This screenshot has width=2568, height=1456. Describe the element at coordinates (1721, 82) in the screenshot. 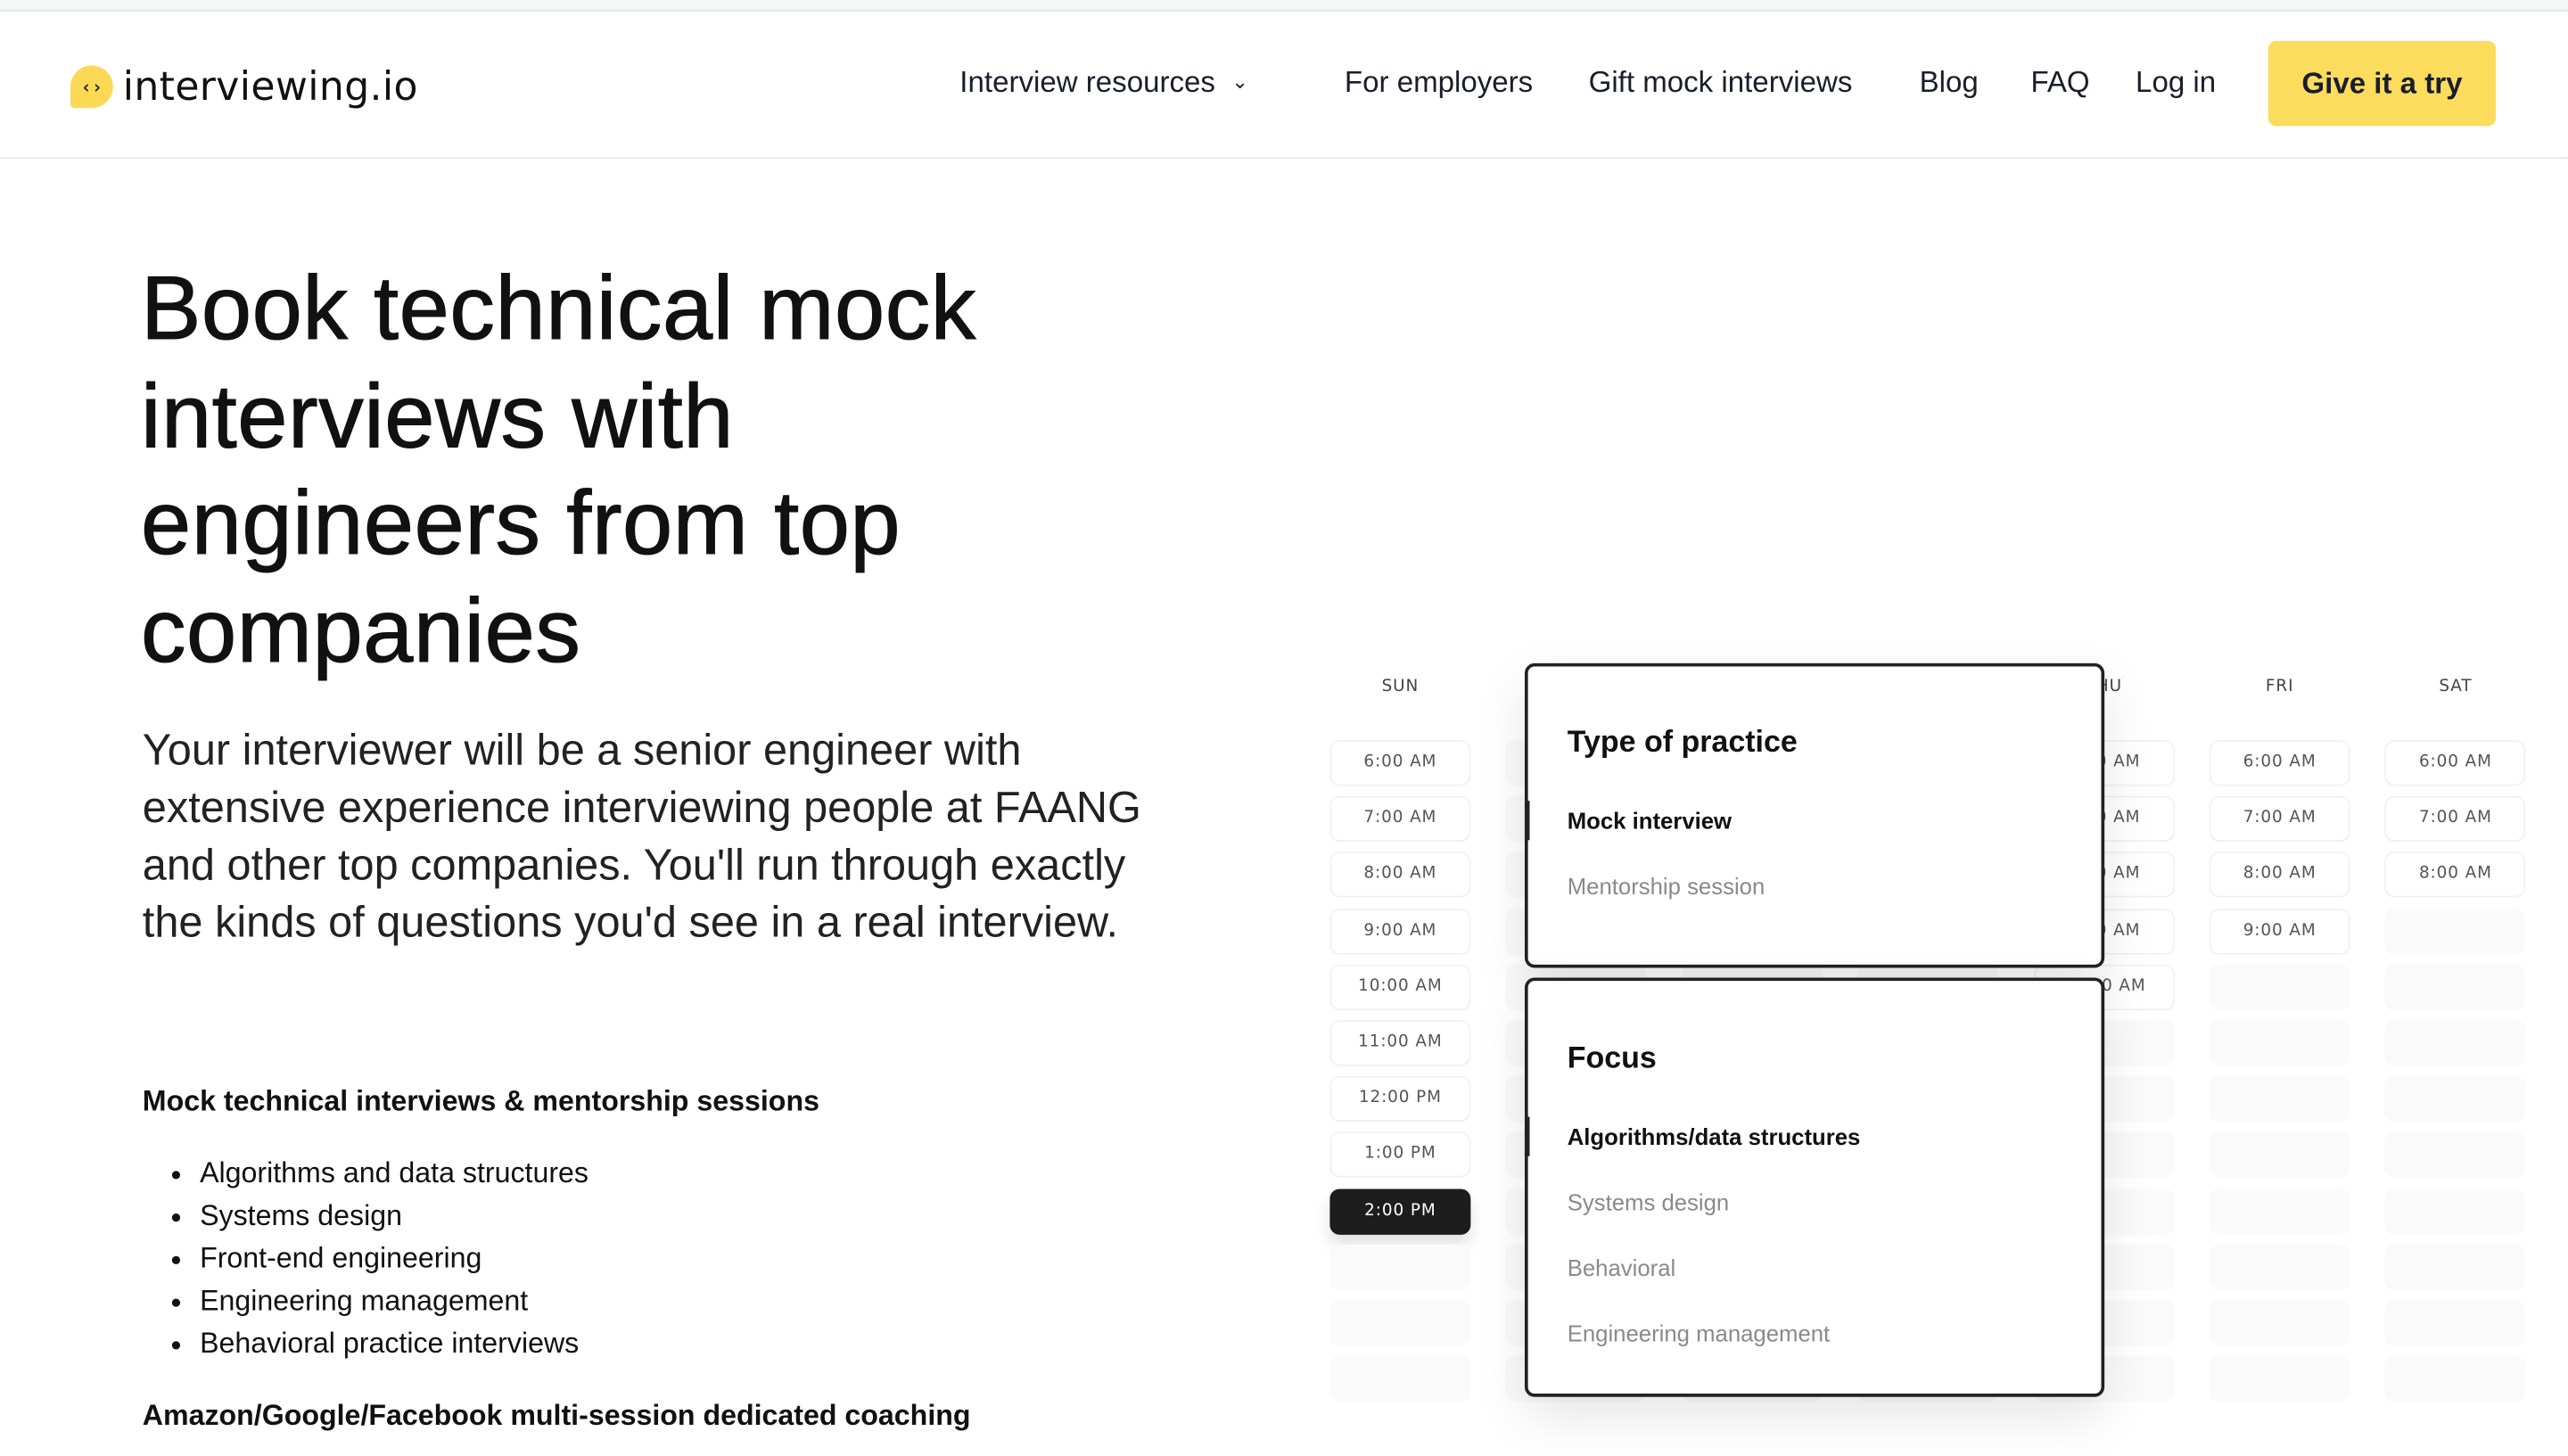

I see `nav-gift-mock-interviews: Gift mock interviews` at that location.